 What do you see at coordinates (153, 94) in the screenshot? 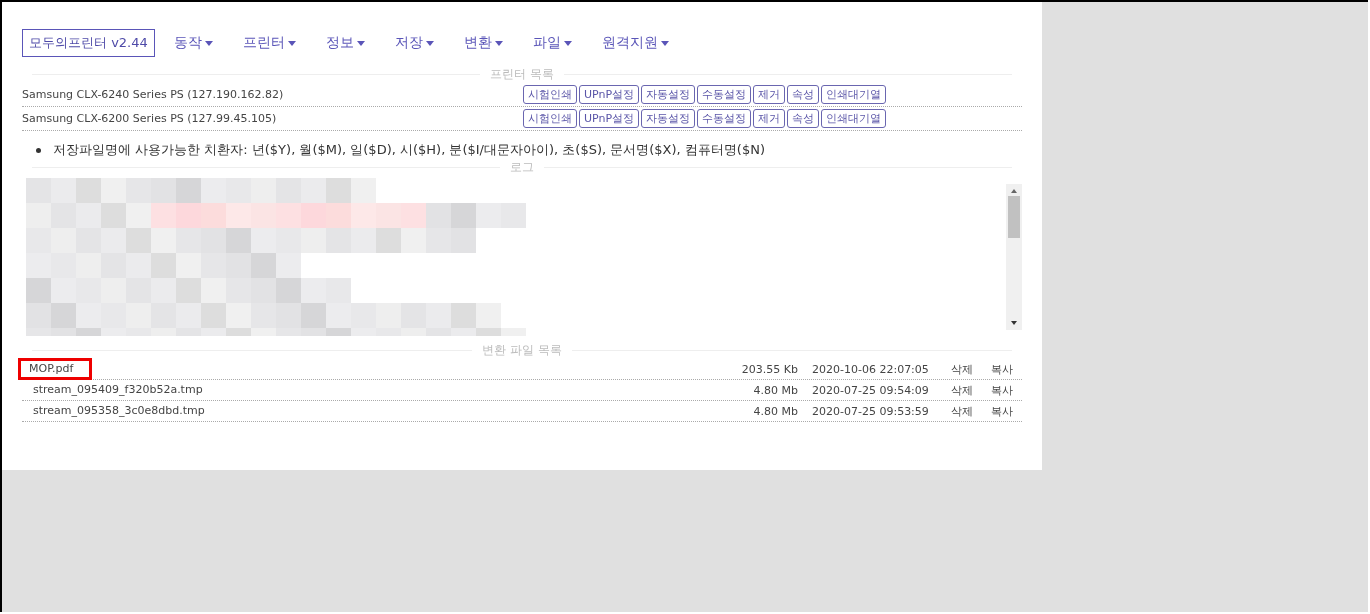
I see `printer-name: Samsung CLX-6240 Series PS (127.190.162.82)` at bounding box center [153, 94].